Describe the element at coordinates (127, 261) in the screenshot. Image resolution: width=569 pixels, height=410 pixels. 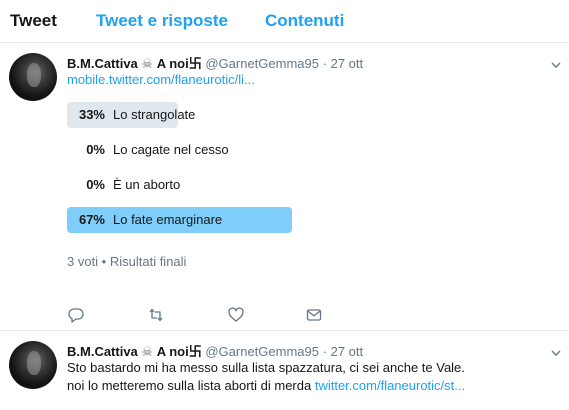
I see `poll-meta: 3 voti • Risultati finali` at that location.